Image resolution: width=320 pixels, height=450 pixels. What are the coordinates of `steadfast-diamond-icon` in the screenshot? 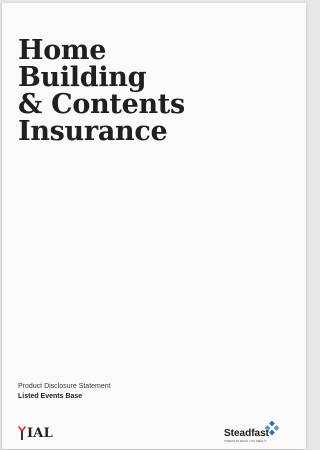 It's located at (272, 428).